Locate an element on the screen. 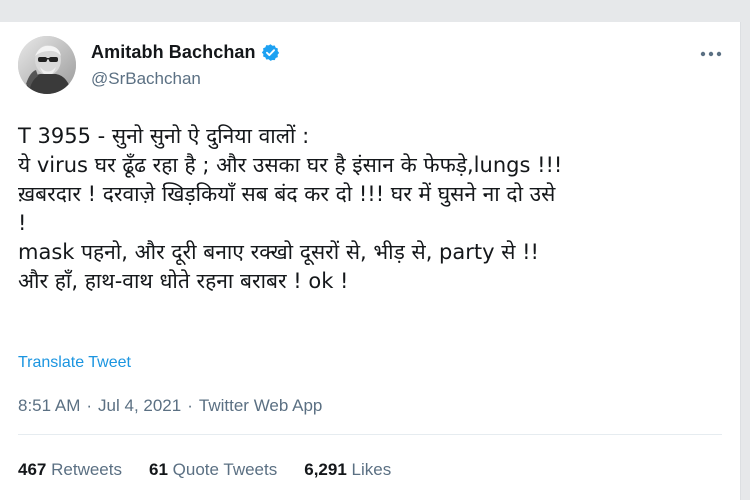 The width and height of the screenshot is (750, 500). author-display-name: Amitabh Bachchan is located at coordinates (173, 52).